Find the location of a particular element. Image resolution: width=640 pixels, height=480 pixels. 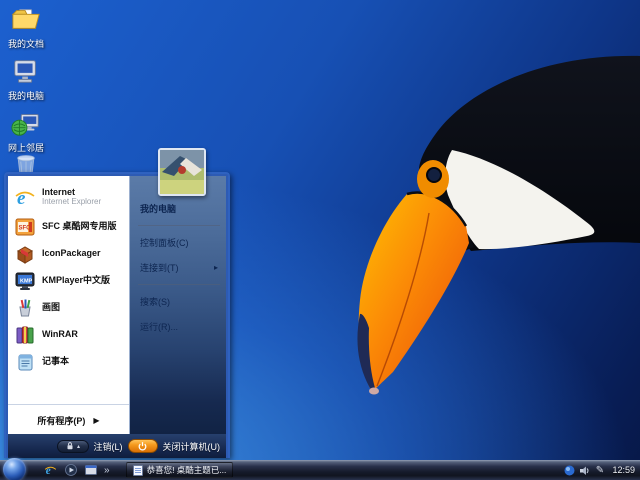

lock-icon is located at coordinates (70, 446).